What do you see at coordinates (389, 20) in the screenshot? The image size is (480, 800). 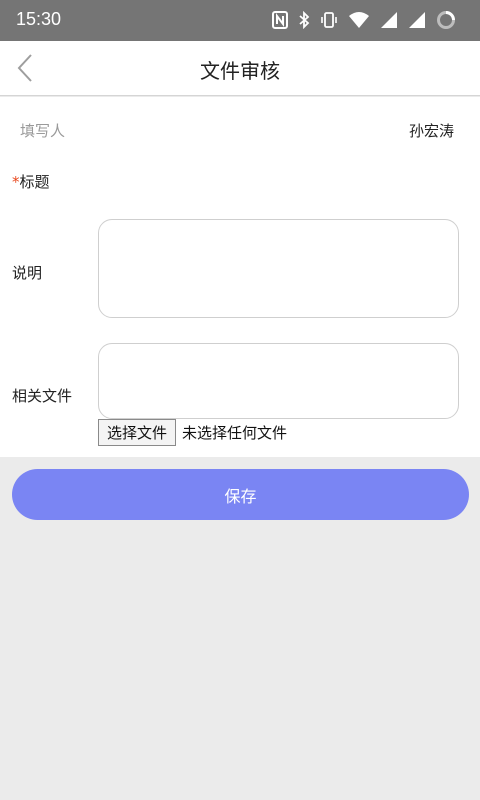 I see `signal-icon` at bounding box center [389, 20].